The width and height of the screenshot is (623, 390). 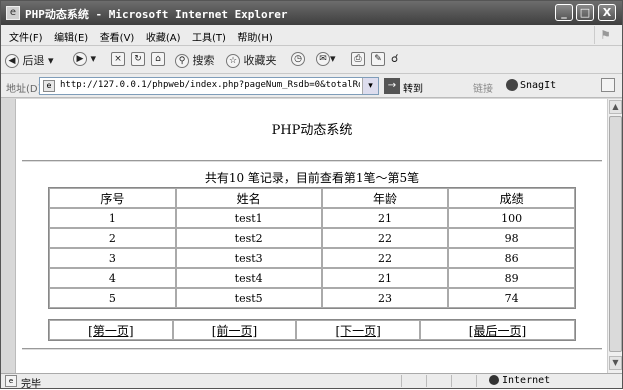 I want to click on column-header: 成绩, so click(x=511, y=198).